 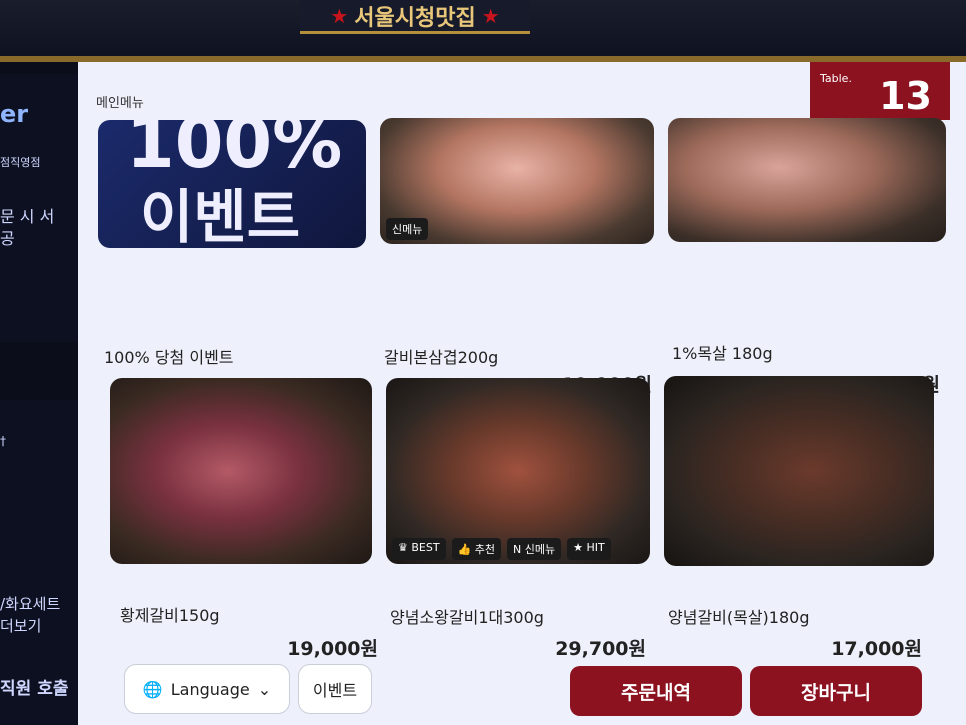 I want to click on badge-group: 신메뉴, so click(x=407, y=229).